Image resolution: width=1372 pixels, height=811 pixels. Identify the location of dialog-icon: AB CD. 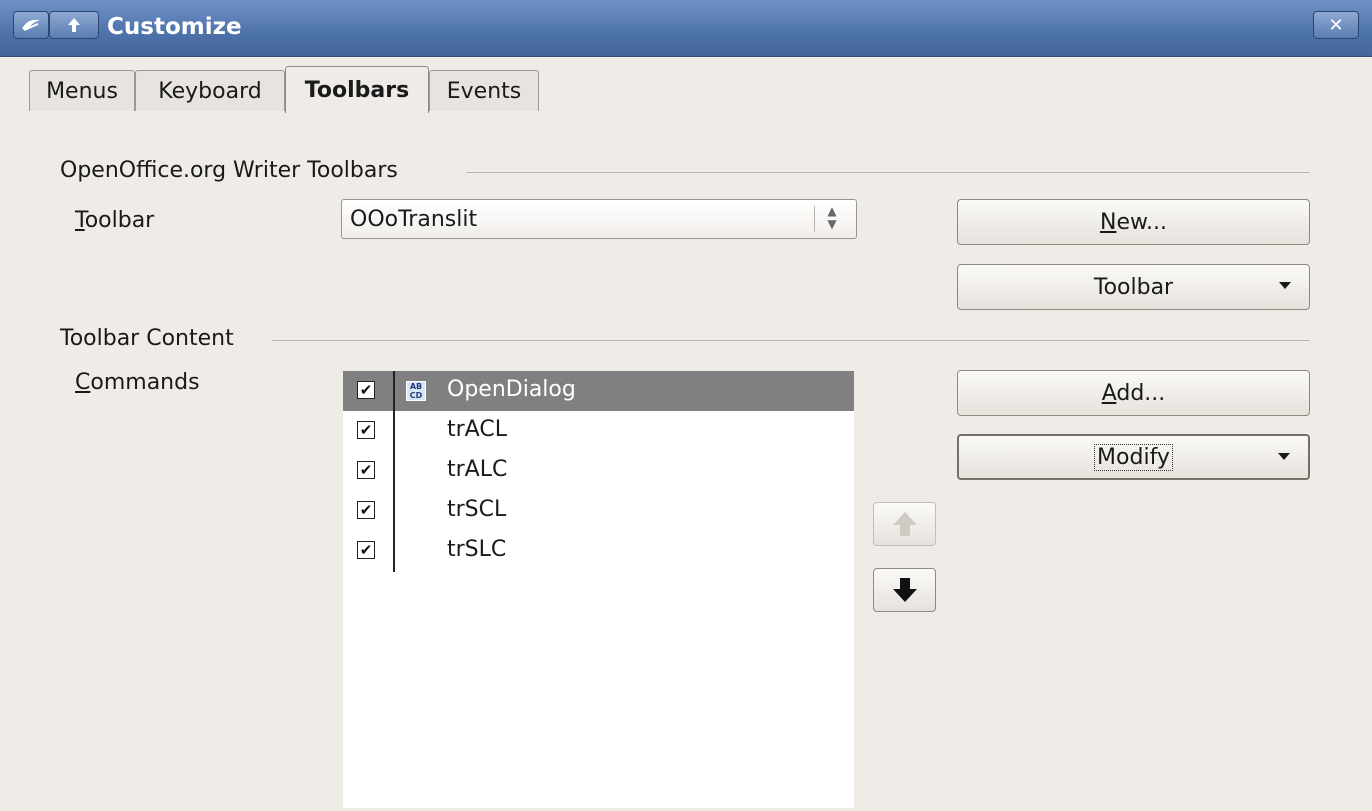
(416, 391).